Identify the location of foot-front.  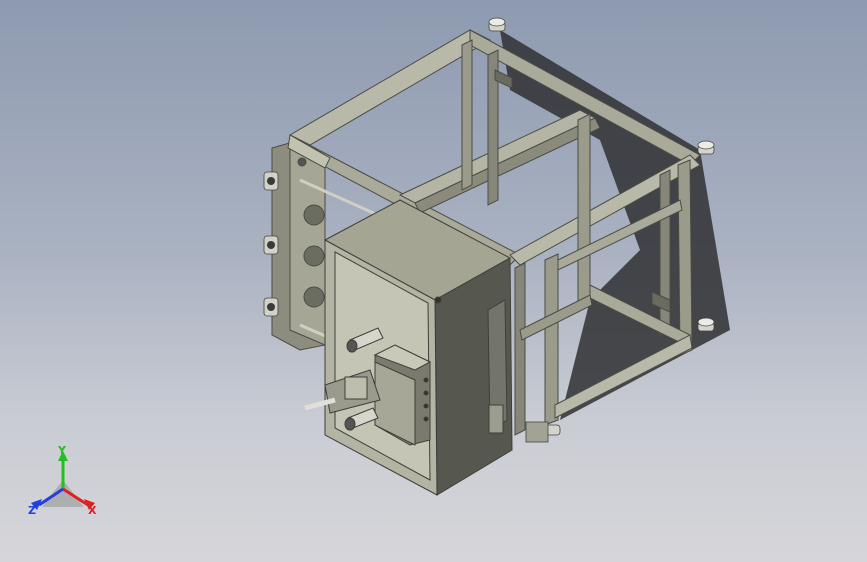
(543, 432).